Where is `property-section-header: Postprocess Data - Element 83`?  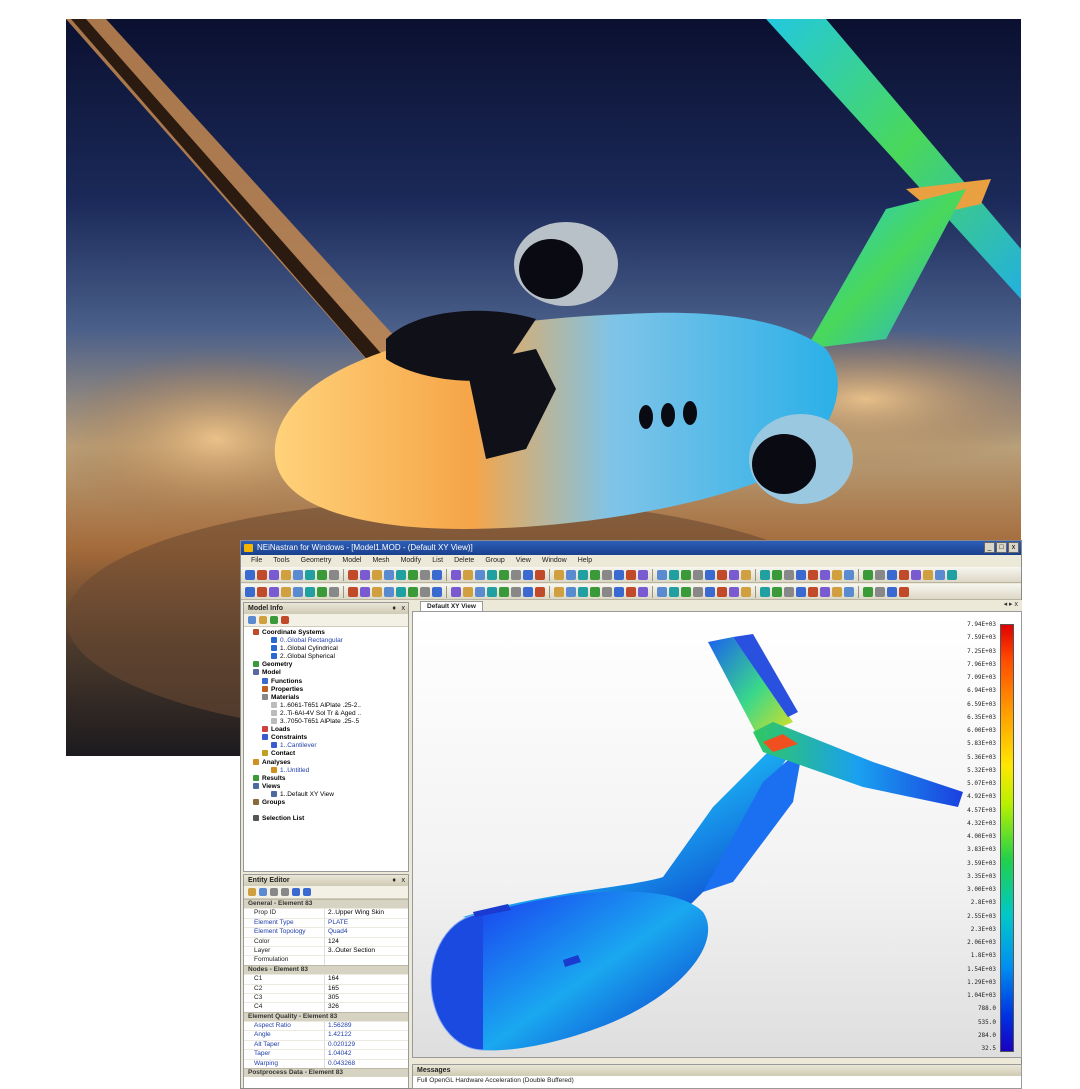
property-section-header: Postprocess Data - Element 83 is located at coordinates (326, 1073).